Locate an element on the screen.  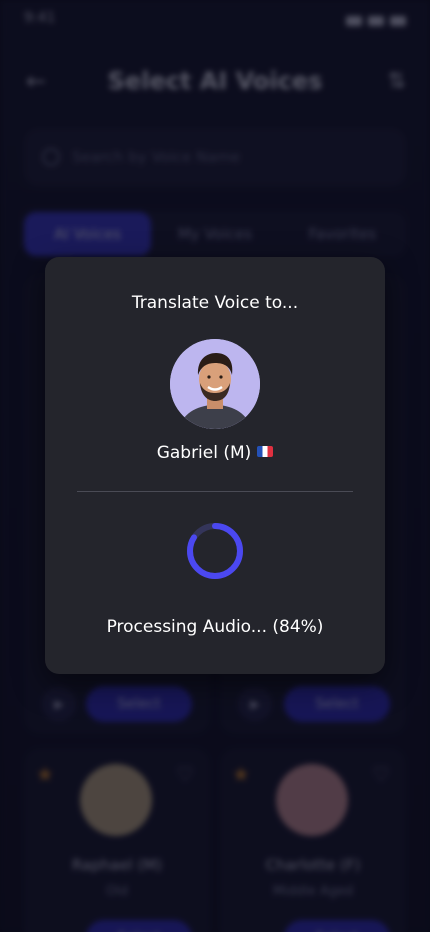
voice-name-row: Gabriel (M) is located at coordinates (215, 453).